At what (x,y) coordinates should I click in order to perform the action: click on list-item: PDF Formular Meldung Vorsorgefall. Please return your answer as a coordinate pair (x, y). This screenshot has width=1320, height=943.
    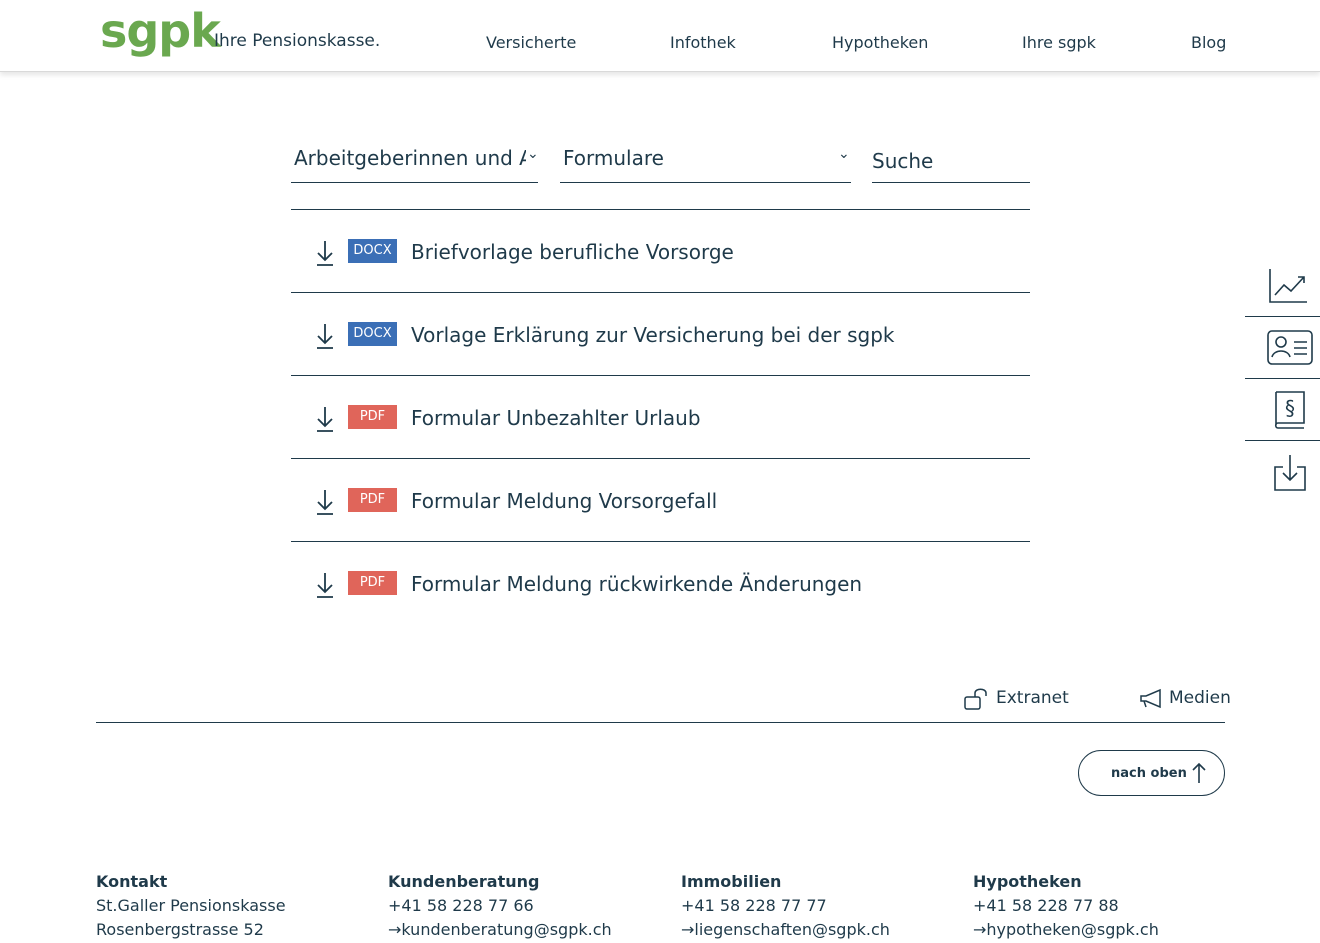
    Looking at the image, I should click on (660, 499).